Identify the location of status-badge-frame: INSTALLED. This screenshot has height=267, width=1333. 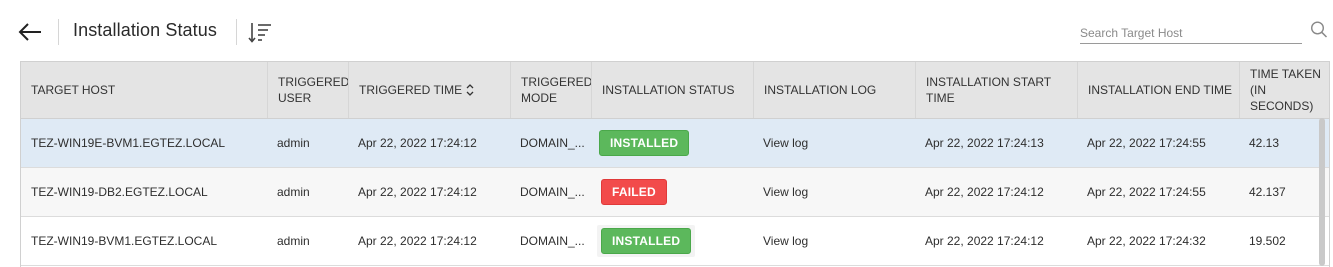
(646, 241).